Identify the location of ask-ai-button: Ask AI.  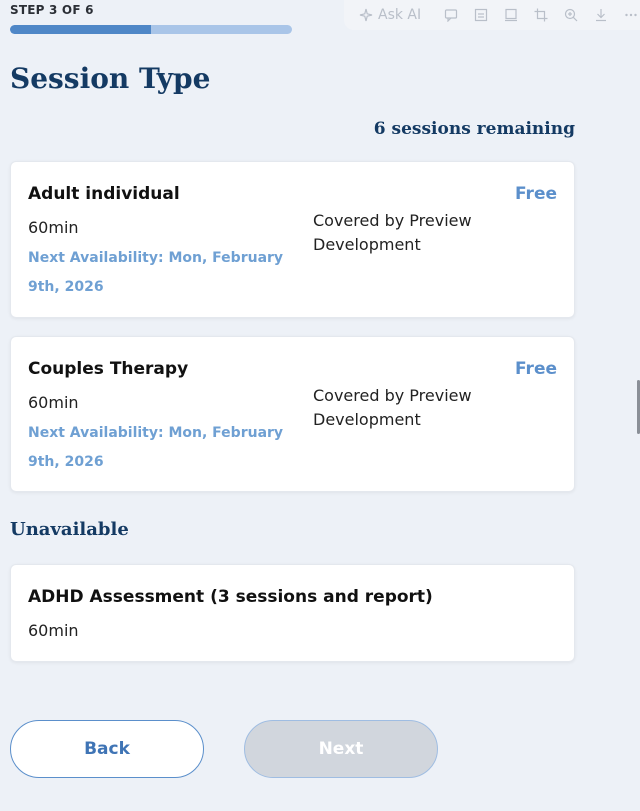
(389, 15).